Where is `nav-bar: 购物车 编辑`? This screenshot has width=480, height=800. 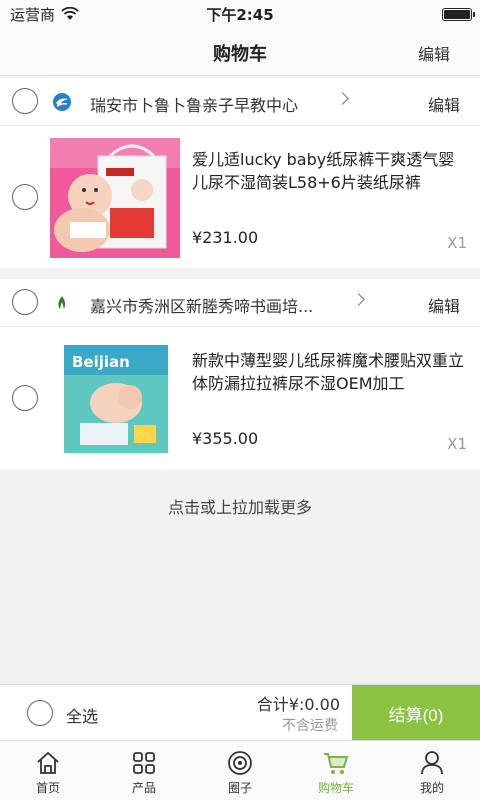 nav-bar: 购物车 编辑 is located at coordinates (240, 52).